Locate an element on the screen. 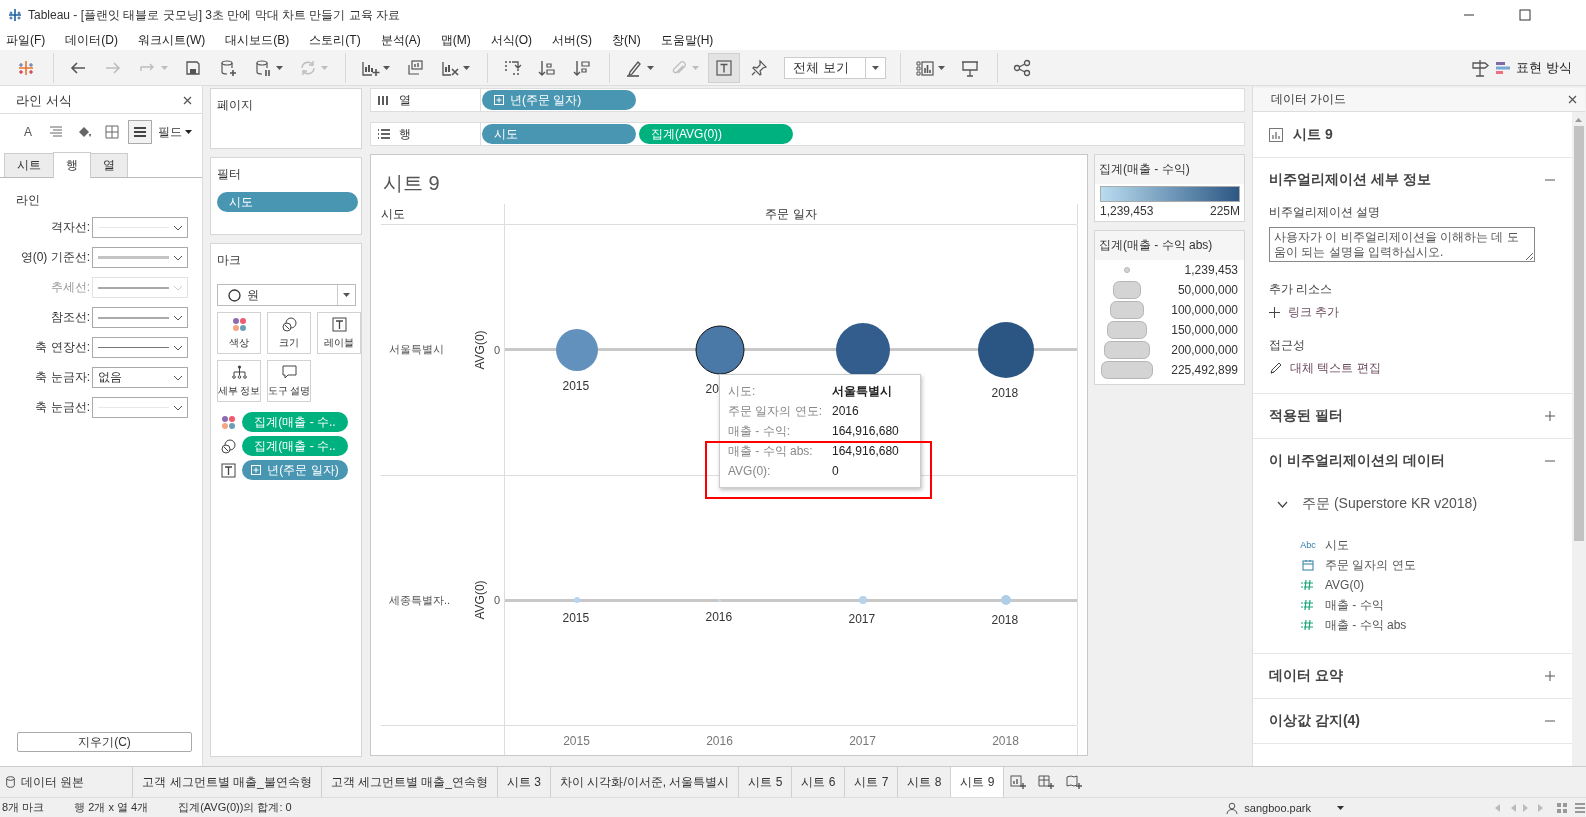  number-field-icon is located at coordinates (1308, 605).